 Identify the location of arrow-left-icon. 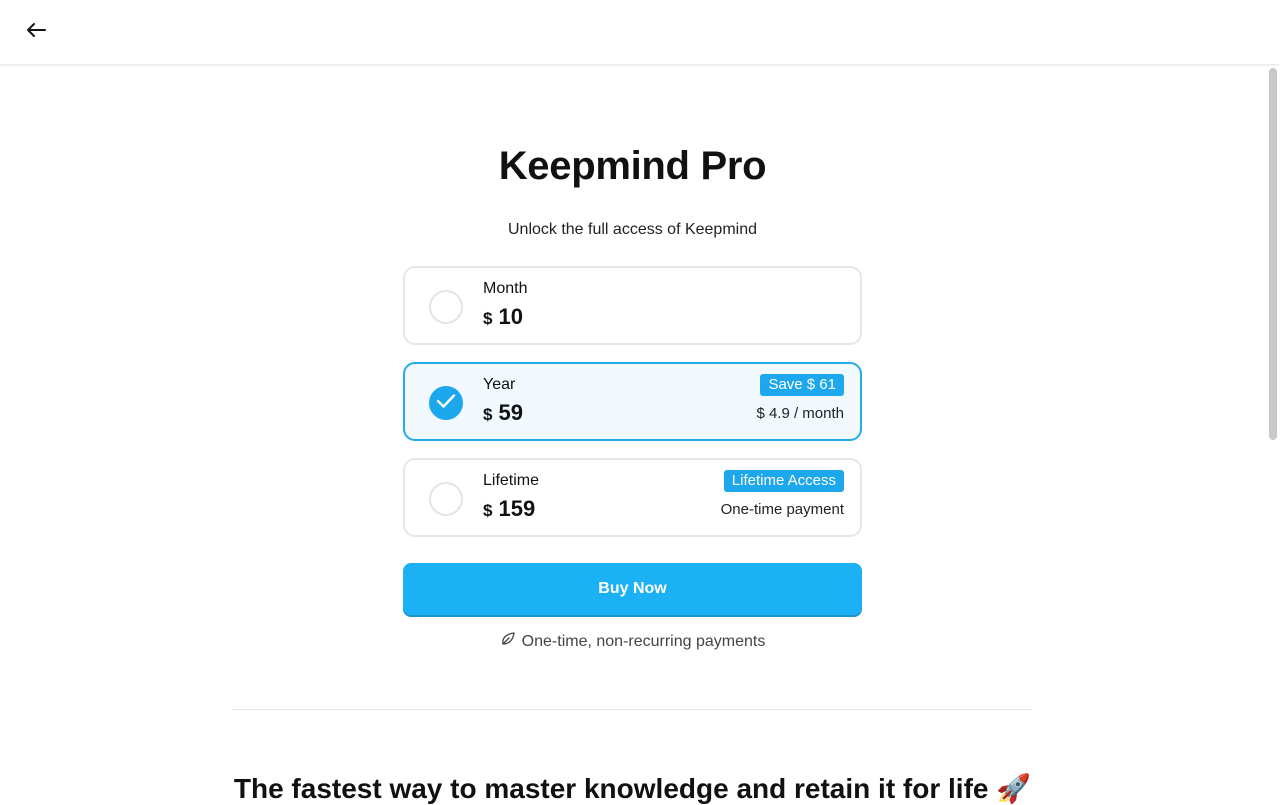
(36, 32).